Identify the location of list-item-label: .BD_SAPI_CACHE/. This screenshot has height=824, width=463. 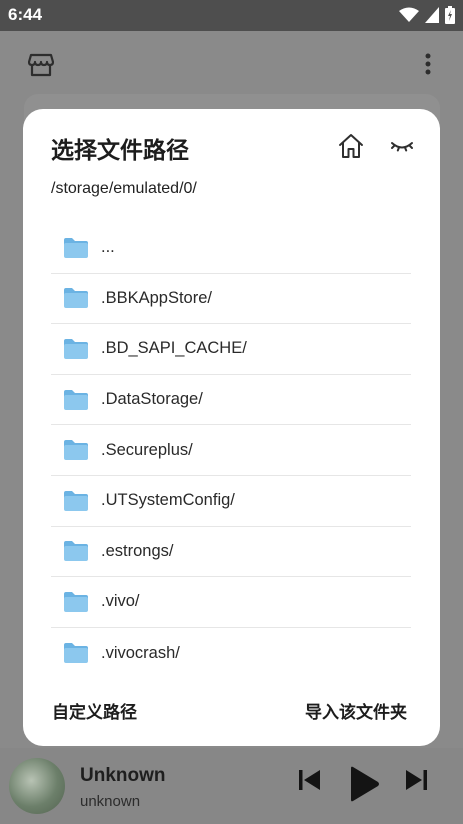
(174, 348).